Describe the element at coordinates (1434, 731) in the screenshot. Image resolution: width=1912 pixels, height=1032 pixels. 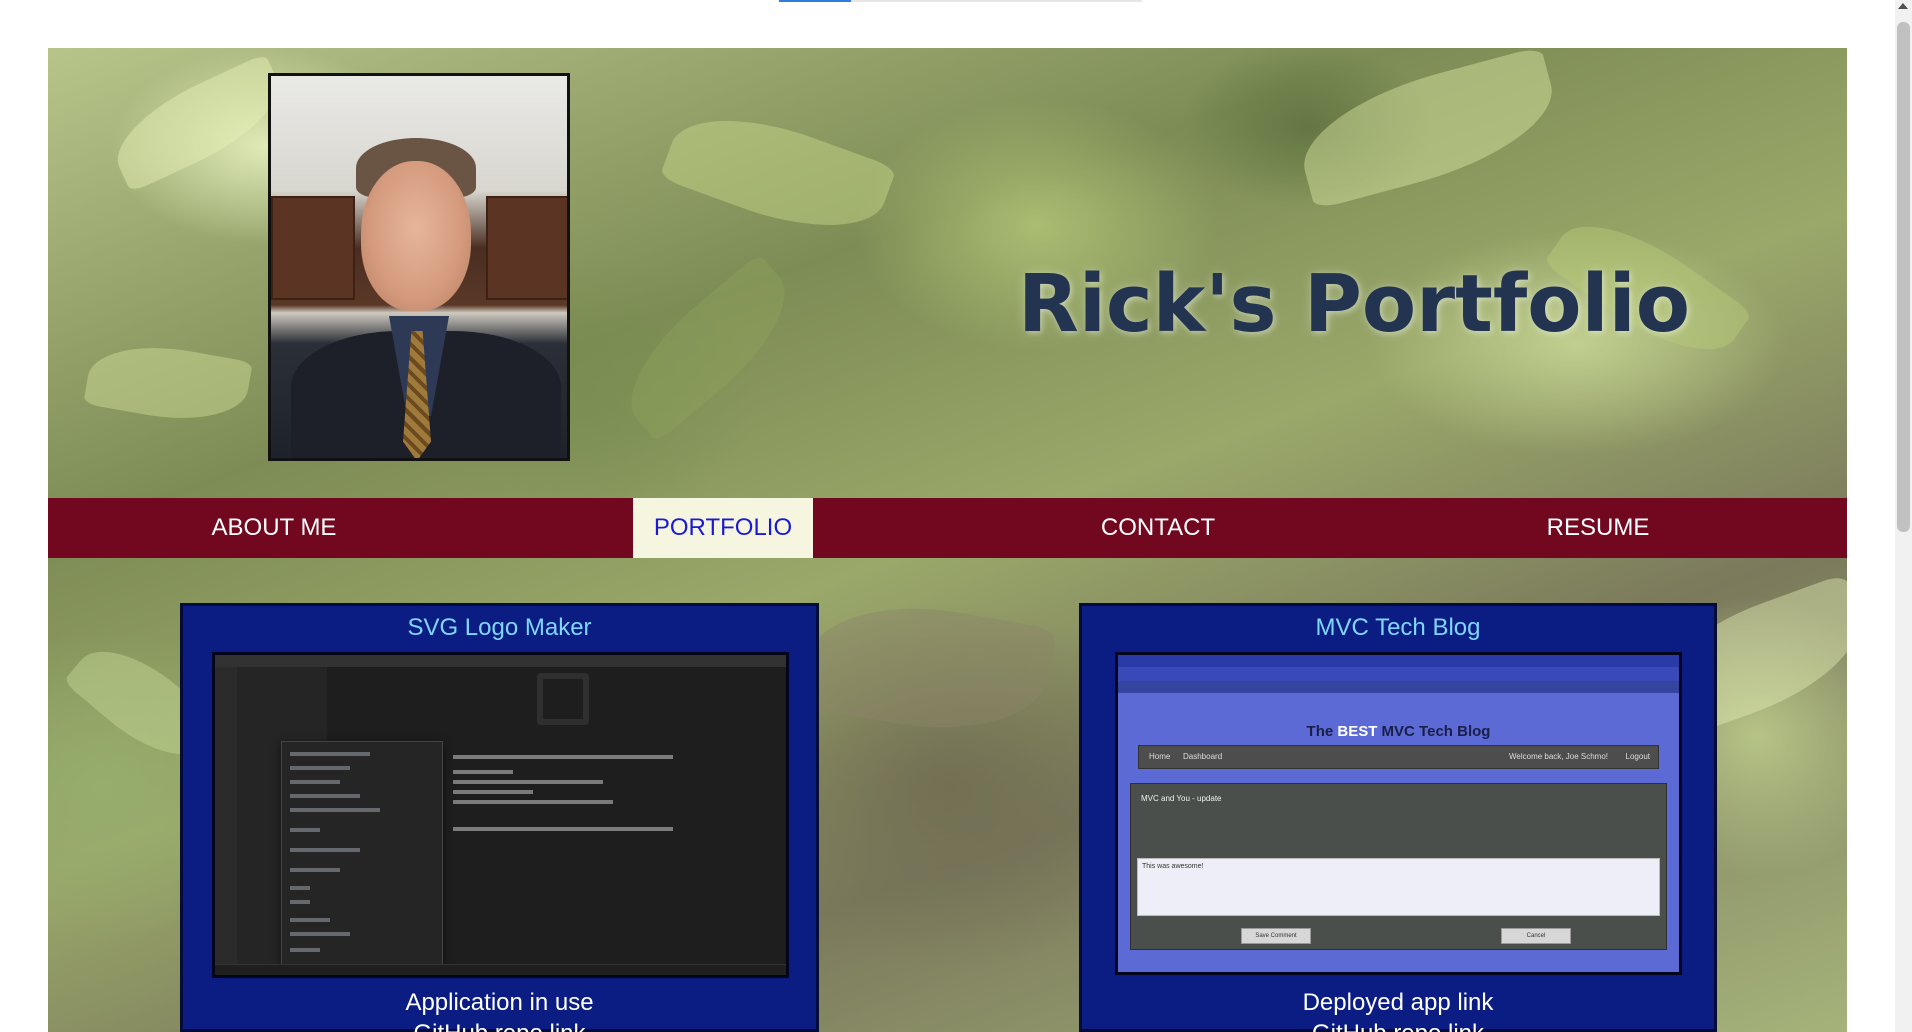
I see `blog-heading-post: MVC Tech Blog` at that location.